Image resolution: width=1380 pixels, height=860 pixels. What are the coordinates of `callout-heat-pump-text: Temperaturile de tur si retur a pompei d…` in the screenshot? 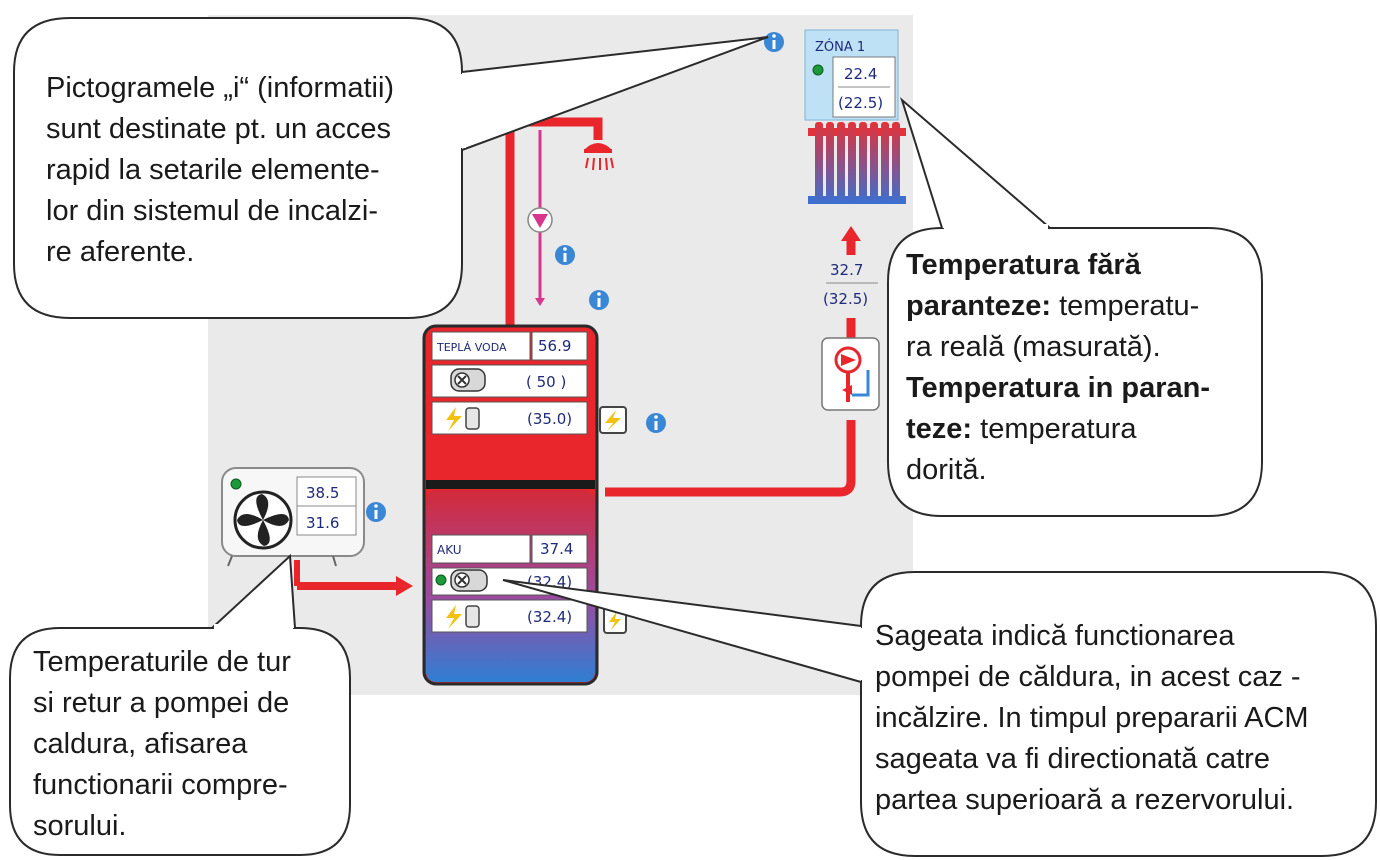 It's located at (162, 744).